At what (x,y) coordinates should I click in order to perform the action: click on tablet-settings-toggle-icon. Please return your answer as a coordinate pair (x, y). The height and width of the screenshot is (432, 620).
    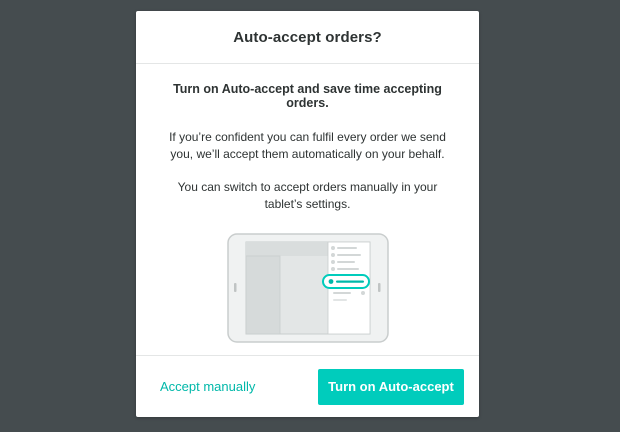
    Looking at the image, I should click on (307, 288).